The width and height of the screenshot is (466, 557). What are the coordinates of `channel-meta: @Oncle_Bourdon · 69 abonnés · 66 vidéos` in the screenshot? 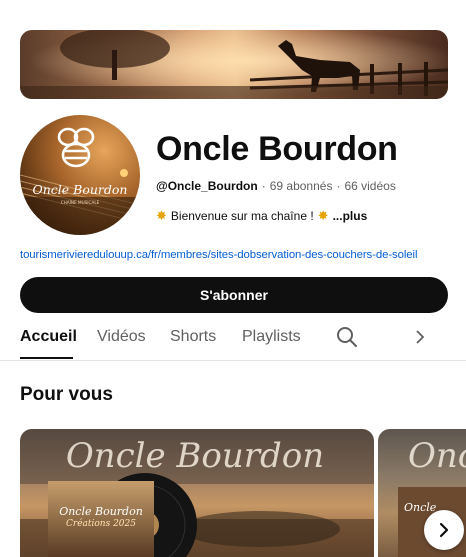 It's located at (276, 186).